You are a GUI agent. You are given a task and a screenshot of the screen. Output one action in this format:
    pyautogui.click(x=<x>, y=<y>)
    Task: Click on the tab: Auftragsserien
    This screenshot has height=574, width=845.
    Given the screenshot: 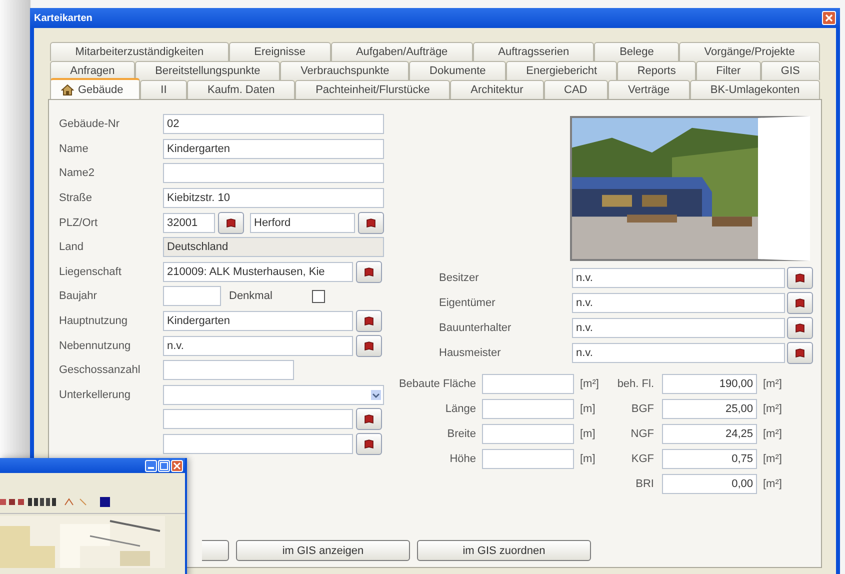 What is the action you would take?
    pyautogui.click(x=533, y=51)
    